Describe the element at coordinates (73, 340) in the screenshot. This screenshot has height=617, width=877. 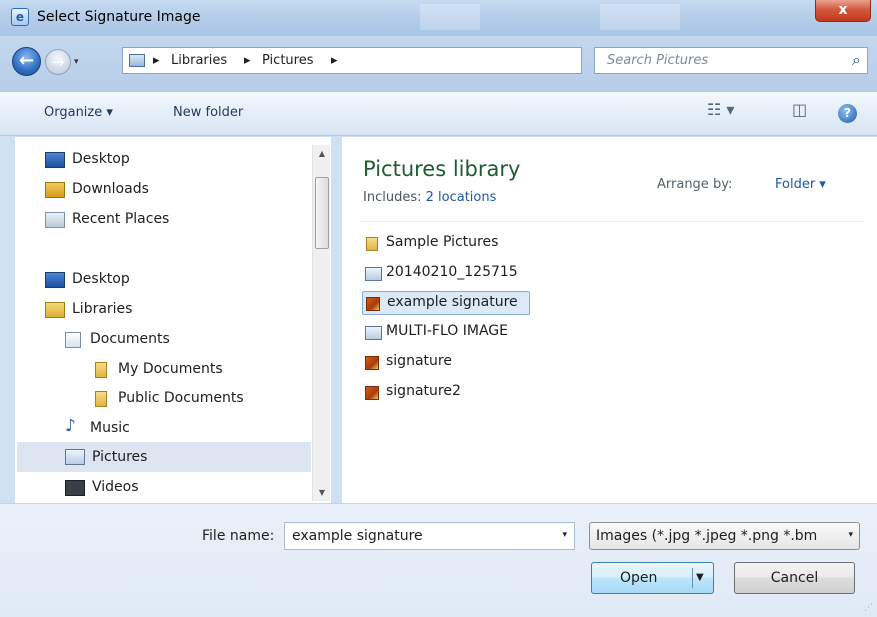
I see `documents-icon` at that location.